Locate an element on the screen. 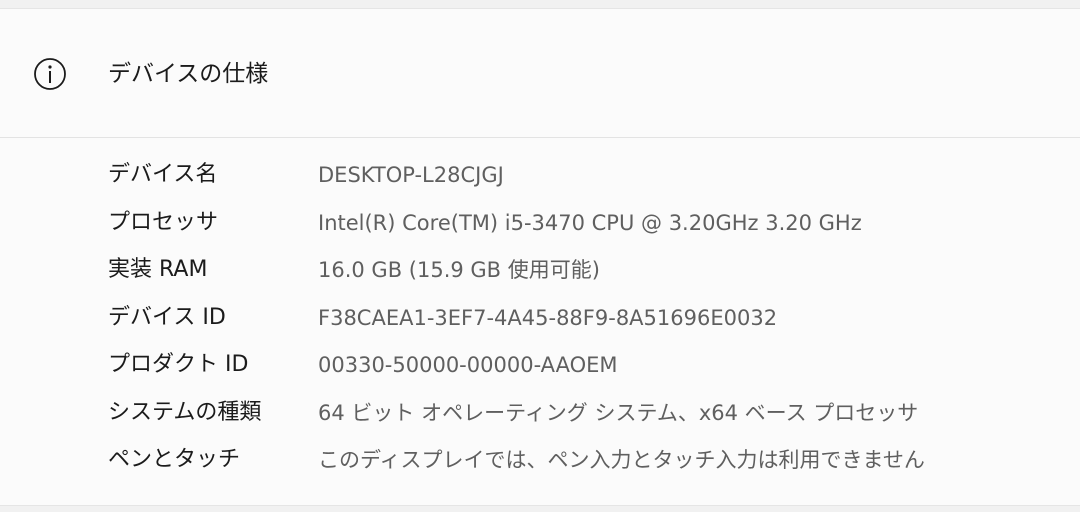  spec-row-device-name: デバイス名 DESKTOP-L28CJGJ is located at coordinates (540, 179).